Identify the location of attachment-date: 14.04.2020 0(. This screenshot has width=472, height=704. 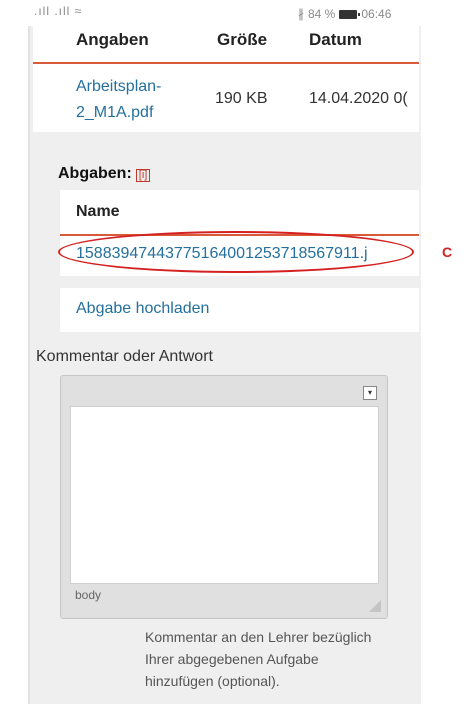
(358, 98).